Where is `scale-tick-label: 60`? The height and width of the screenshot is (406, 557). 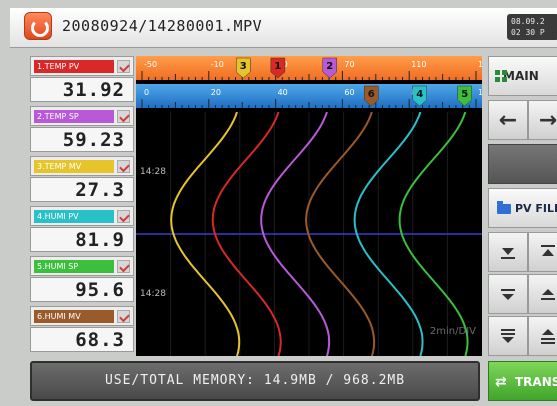 scale-tick-label: 60 is located at coordinates (349, 92).